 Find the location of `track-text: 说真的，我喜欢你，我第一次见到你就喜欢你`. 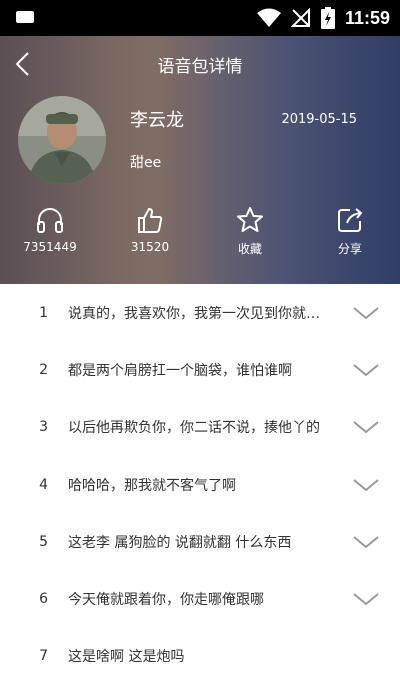

track-text: 说真的，我喜欢你，我第一次见到你就喜欢你 is located at coordinates (206, 313).